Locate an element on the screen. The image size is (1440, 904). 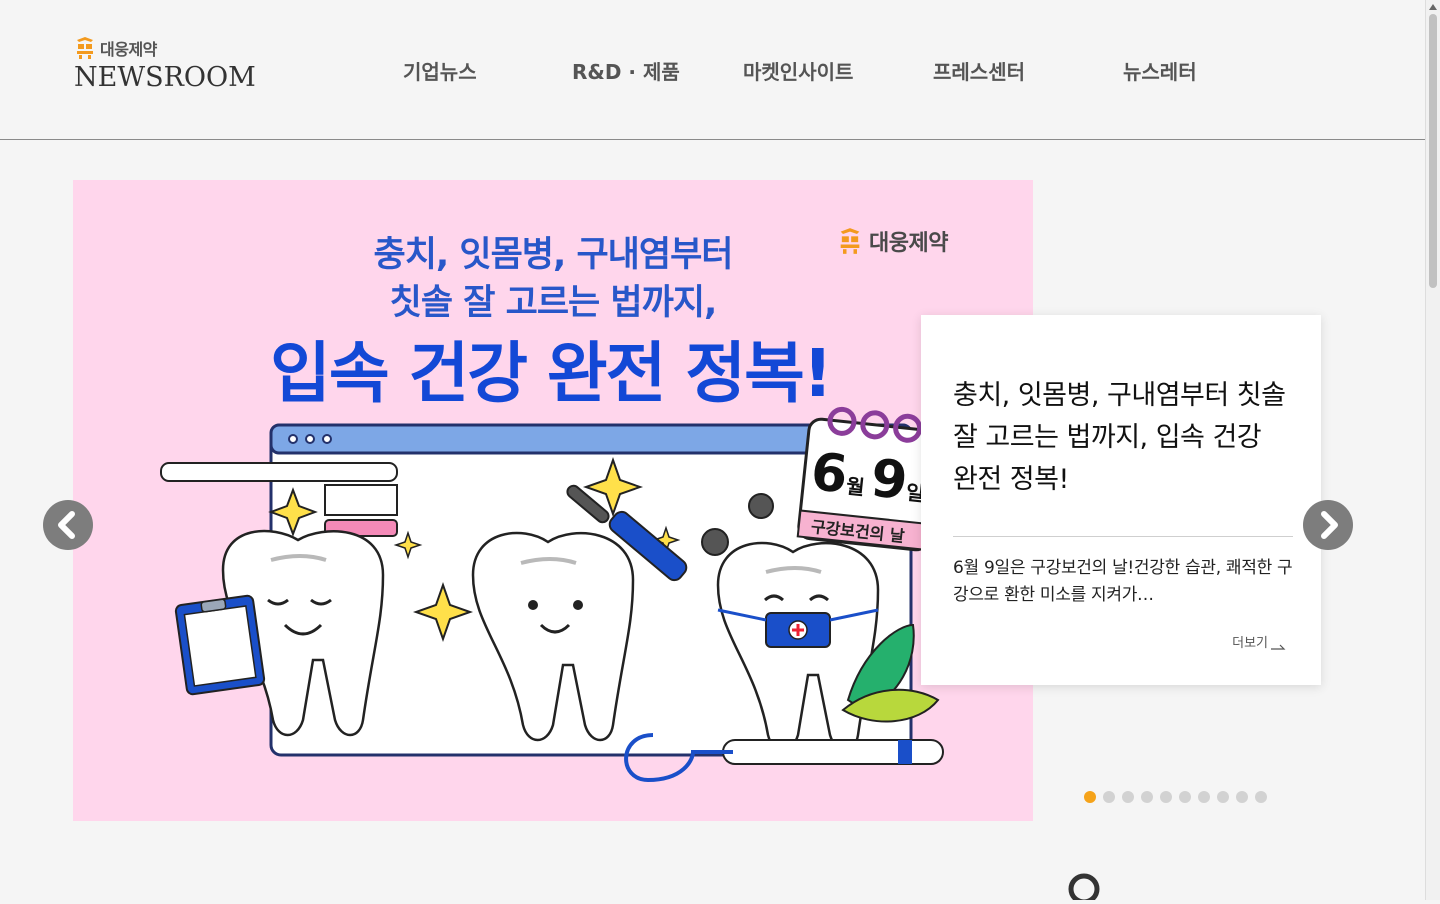
nav-item-market-insight: 마켓인사이트 is located at coordinates (798, 70).